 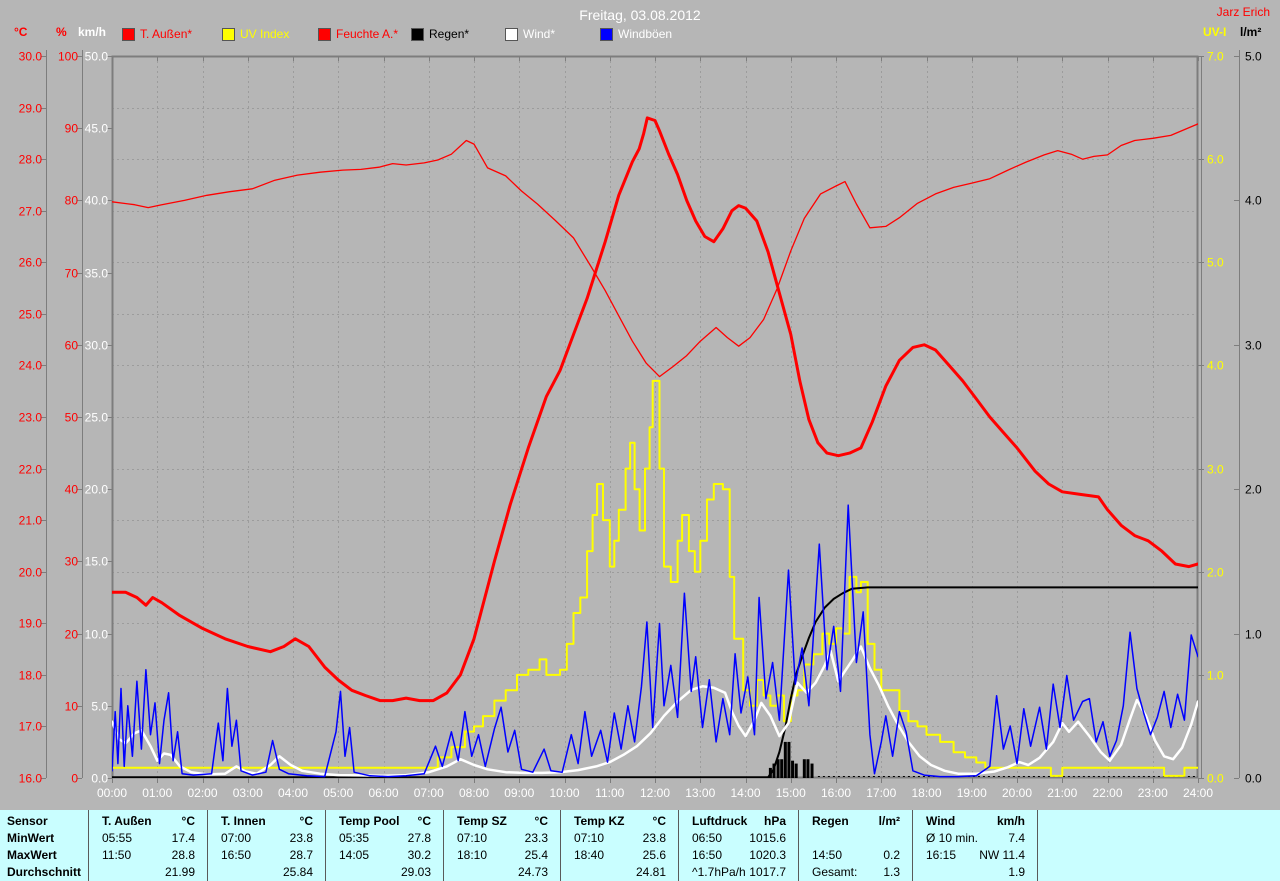 I want to click on legend-item-wind: Wind*, so click(x=530, y=34).